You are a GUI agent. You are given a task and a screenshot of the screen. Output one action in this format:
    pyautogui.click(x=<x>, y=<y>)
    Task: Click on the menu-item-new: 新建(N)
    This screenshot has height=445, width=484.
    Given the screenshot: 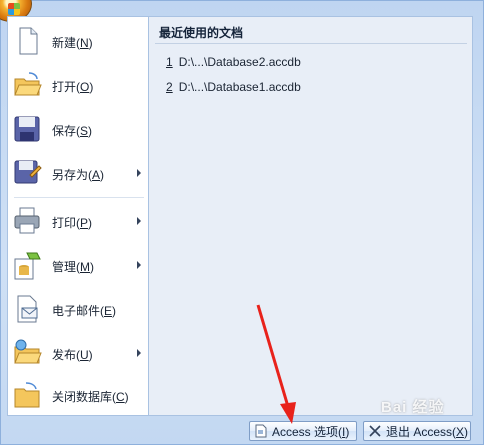 What is the action you would take?
    pyautogui.click(x=78, y=41)
    